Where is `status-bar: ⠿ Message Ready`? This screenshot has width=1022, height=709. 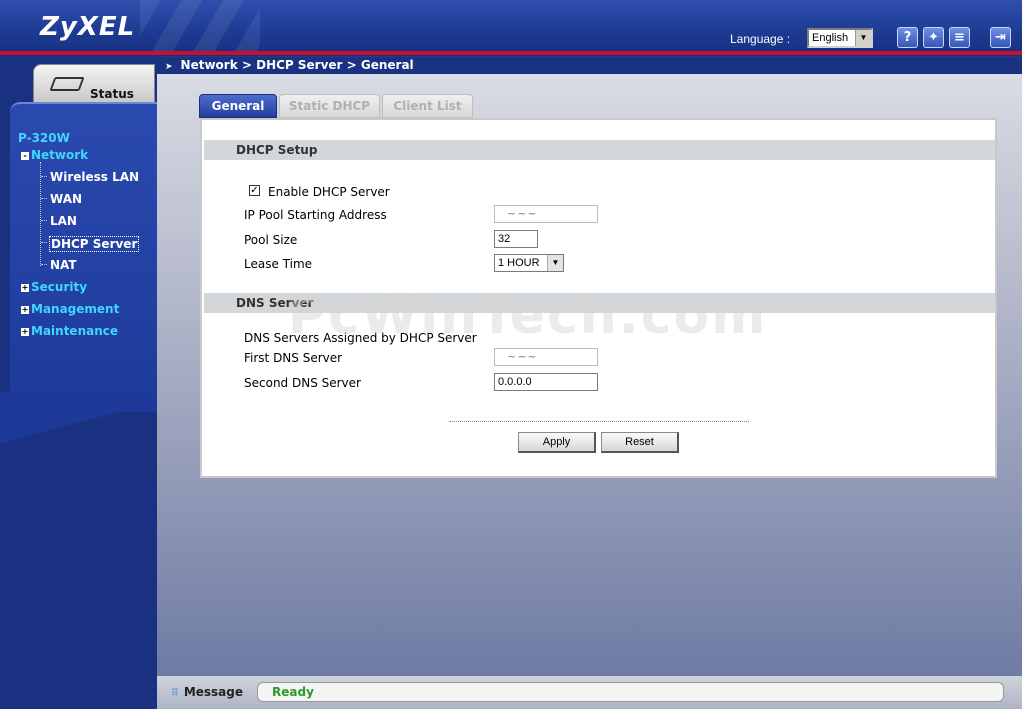 status-bar: ⠿ Message Ready is located at coordinates (589, 692).